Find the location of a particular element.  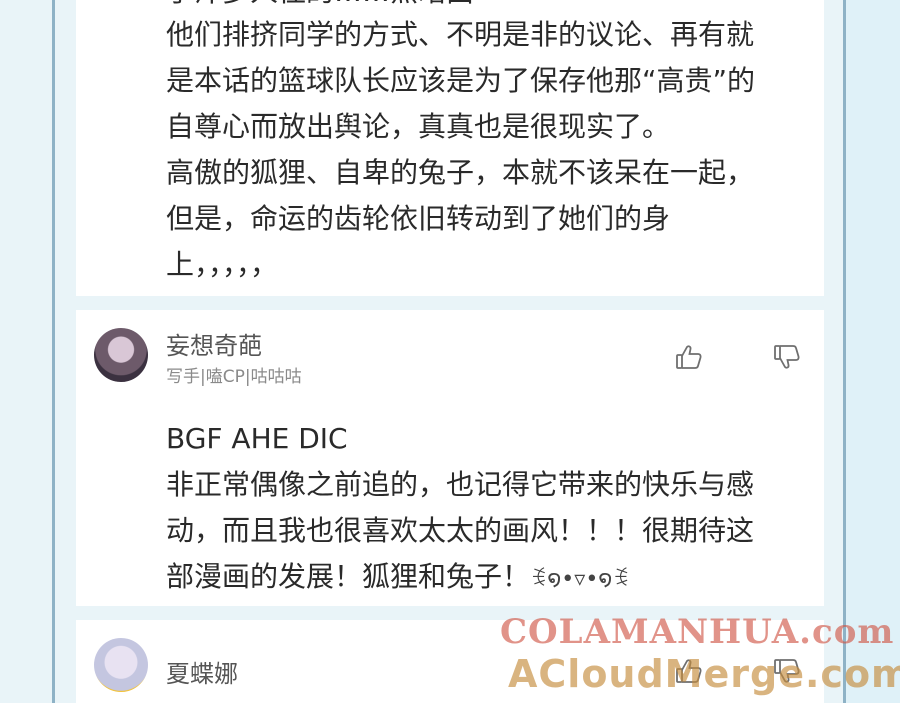

comment-line: 动，而且我也很喜欢太太的画风！！！很期待这 is located at coordinates (460, 530).